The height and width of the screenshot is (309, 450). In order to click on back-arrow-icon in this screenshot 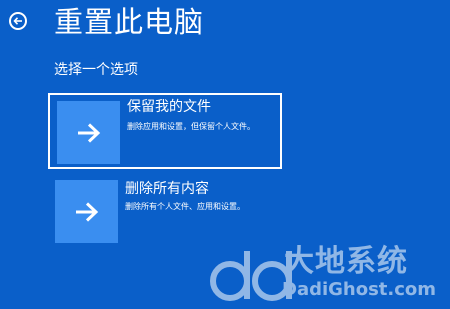, I will do `click(17, 21)`.